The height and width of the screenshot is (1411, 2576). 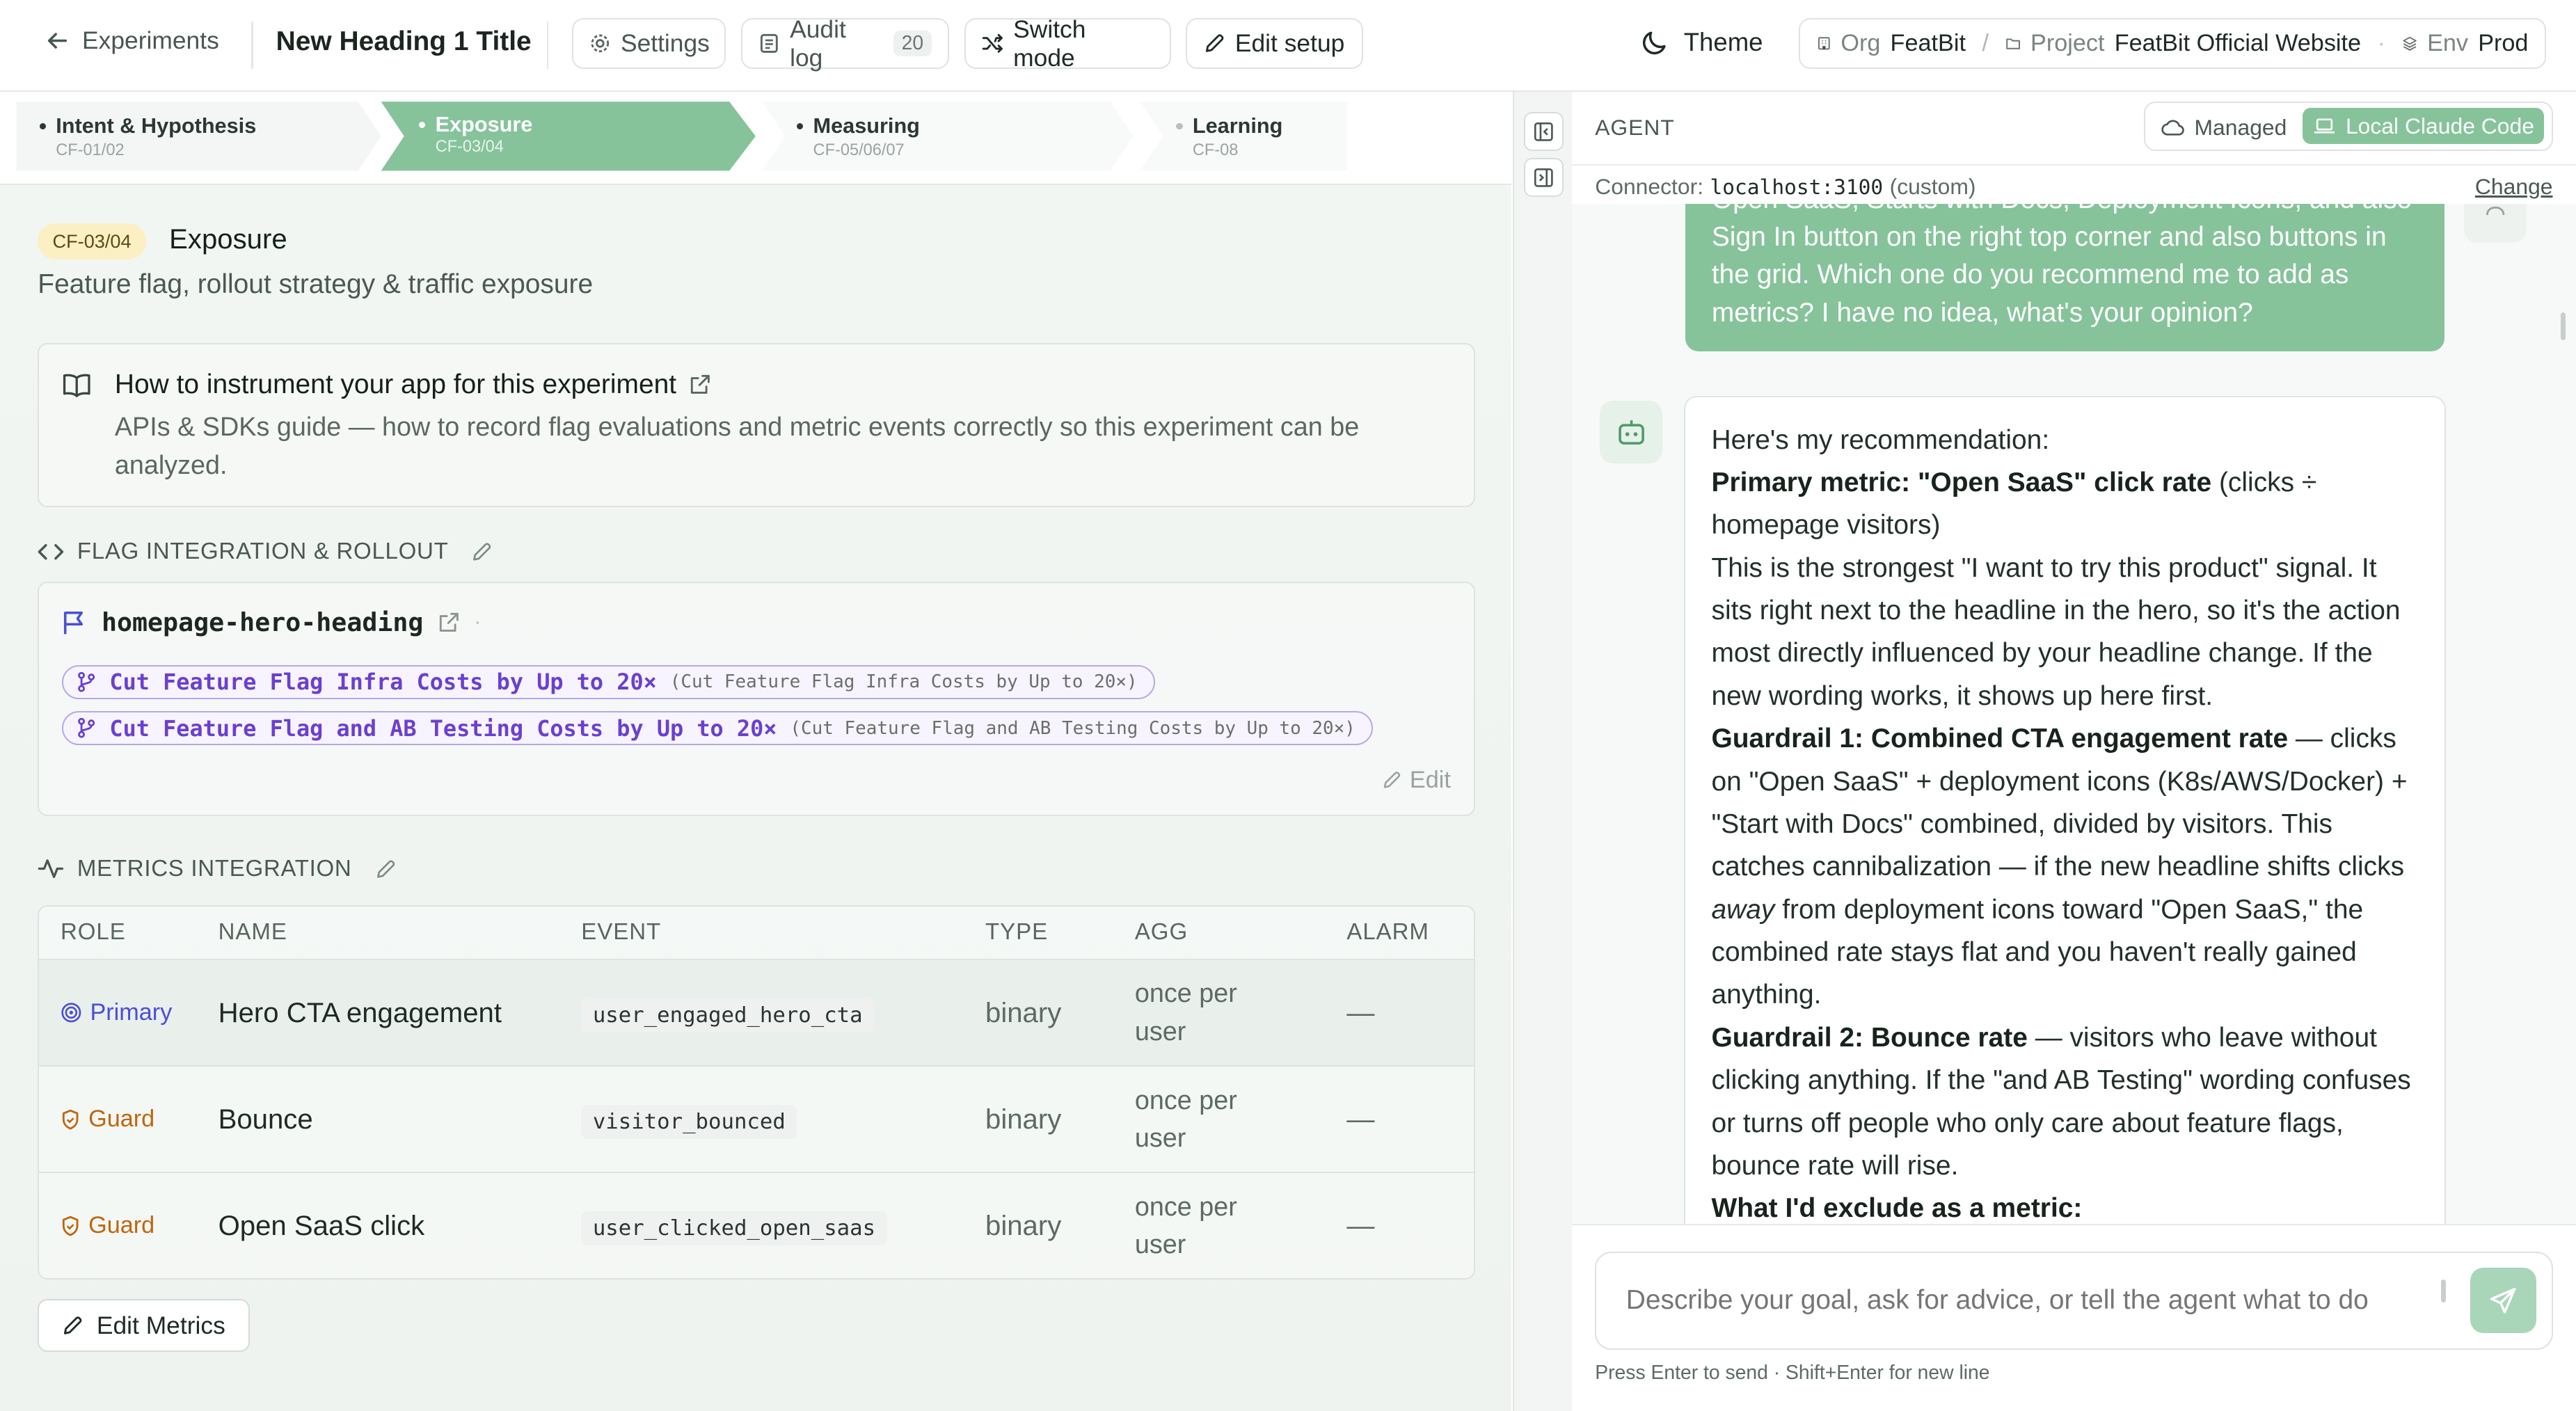 I want to click on theme-toggle: Theme, so click(x=1702, y=42).